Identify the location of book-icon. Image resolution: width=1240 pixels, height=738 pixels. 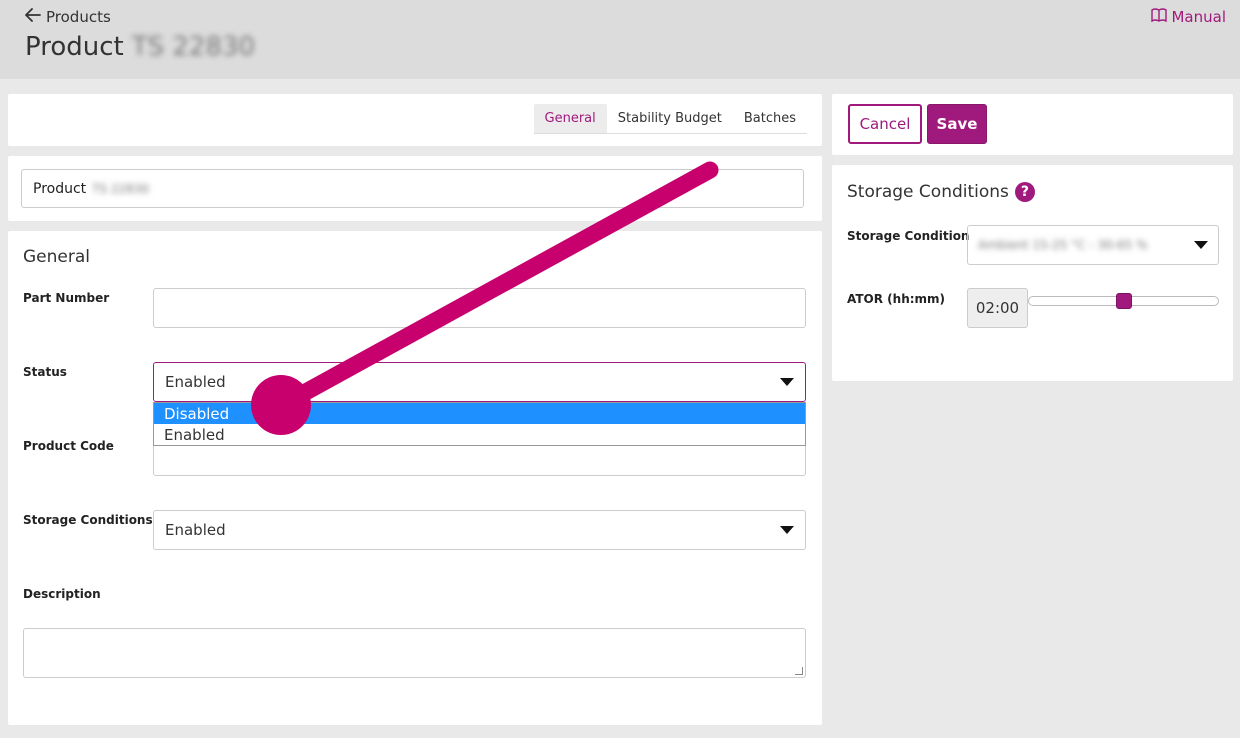
(1159, 17).